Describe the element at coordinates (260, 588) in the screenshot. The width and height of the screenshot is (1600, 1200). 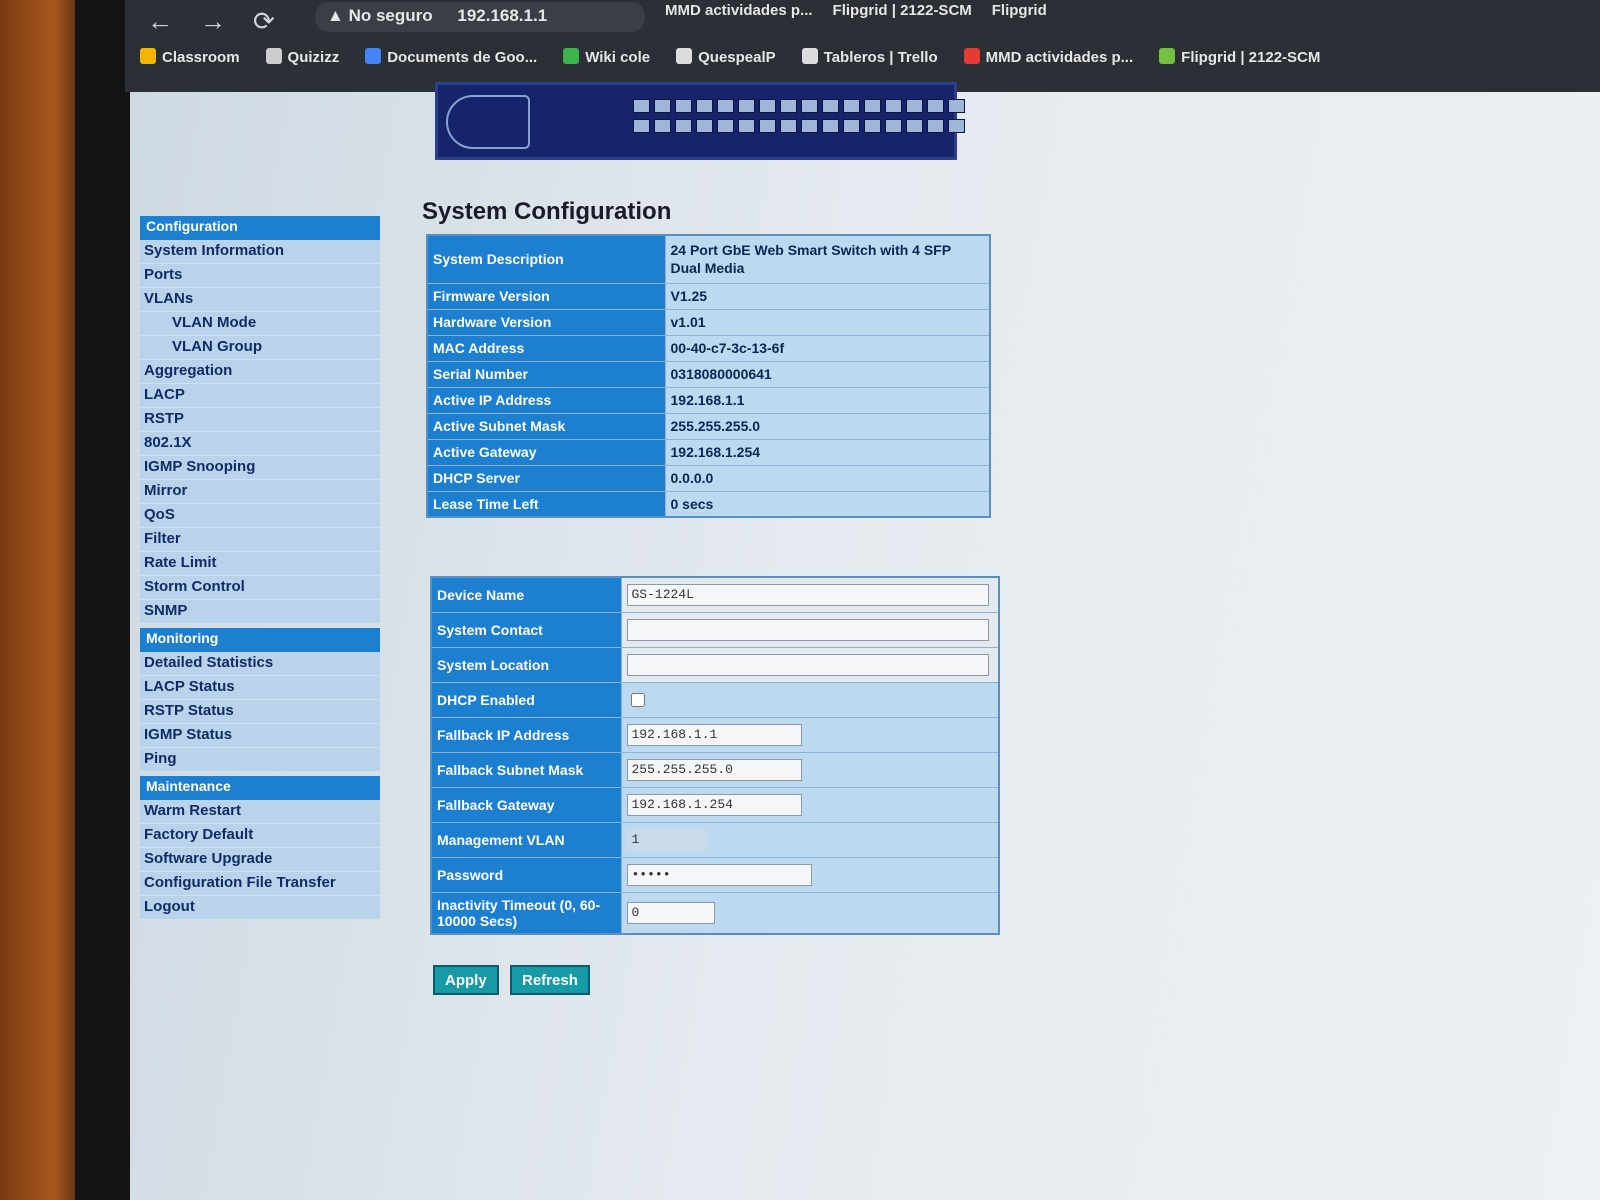
I see `sidebar-item-storm-control: Storm Control` at that location.